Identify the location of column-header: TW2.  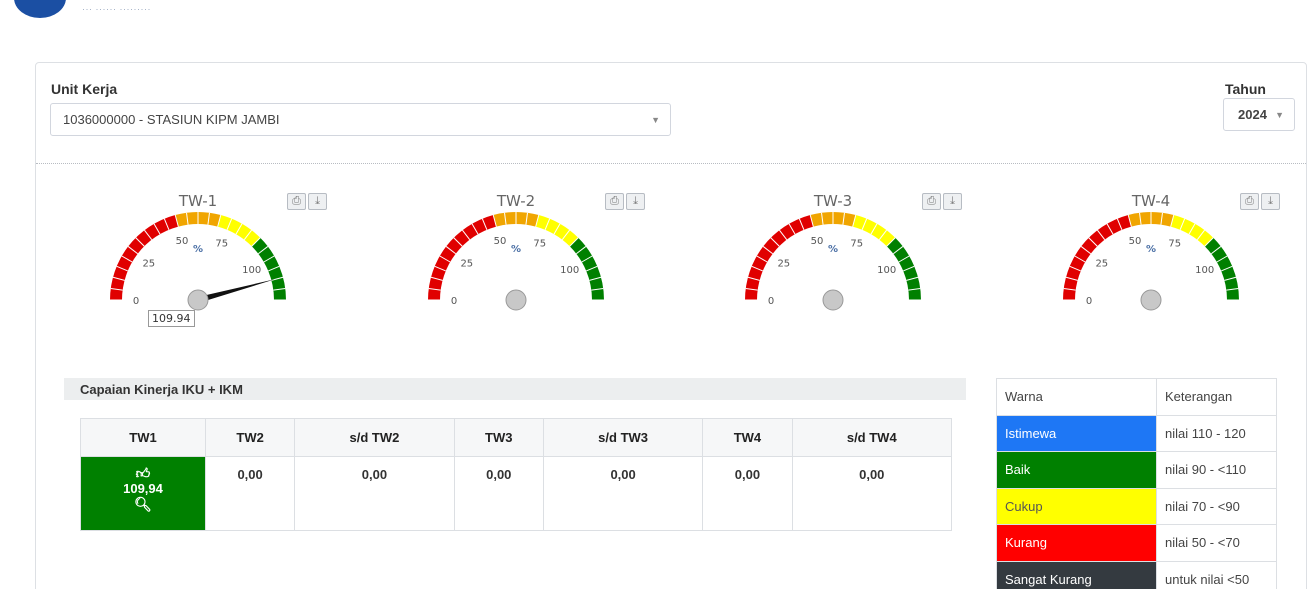
(250, 437).